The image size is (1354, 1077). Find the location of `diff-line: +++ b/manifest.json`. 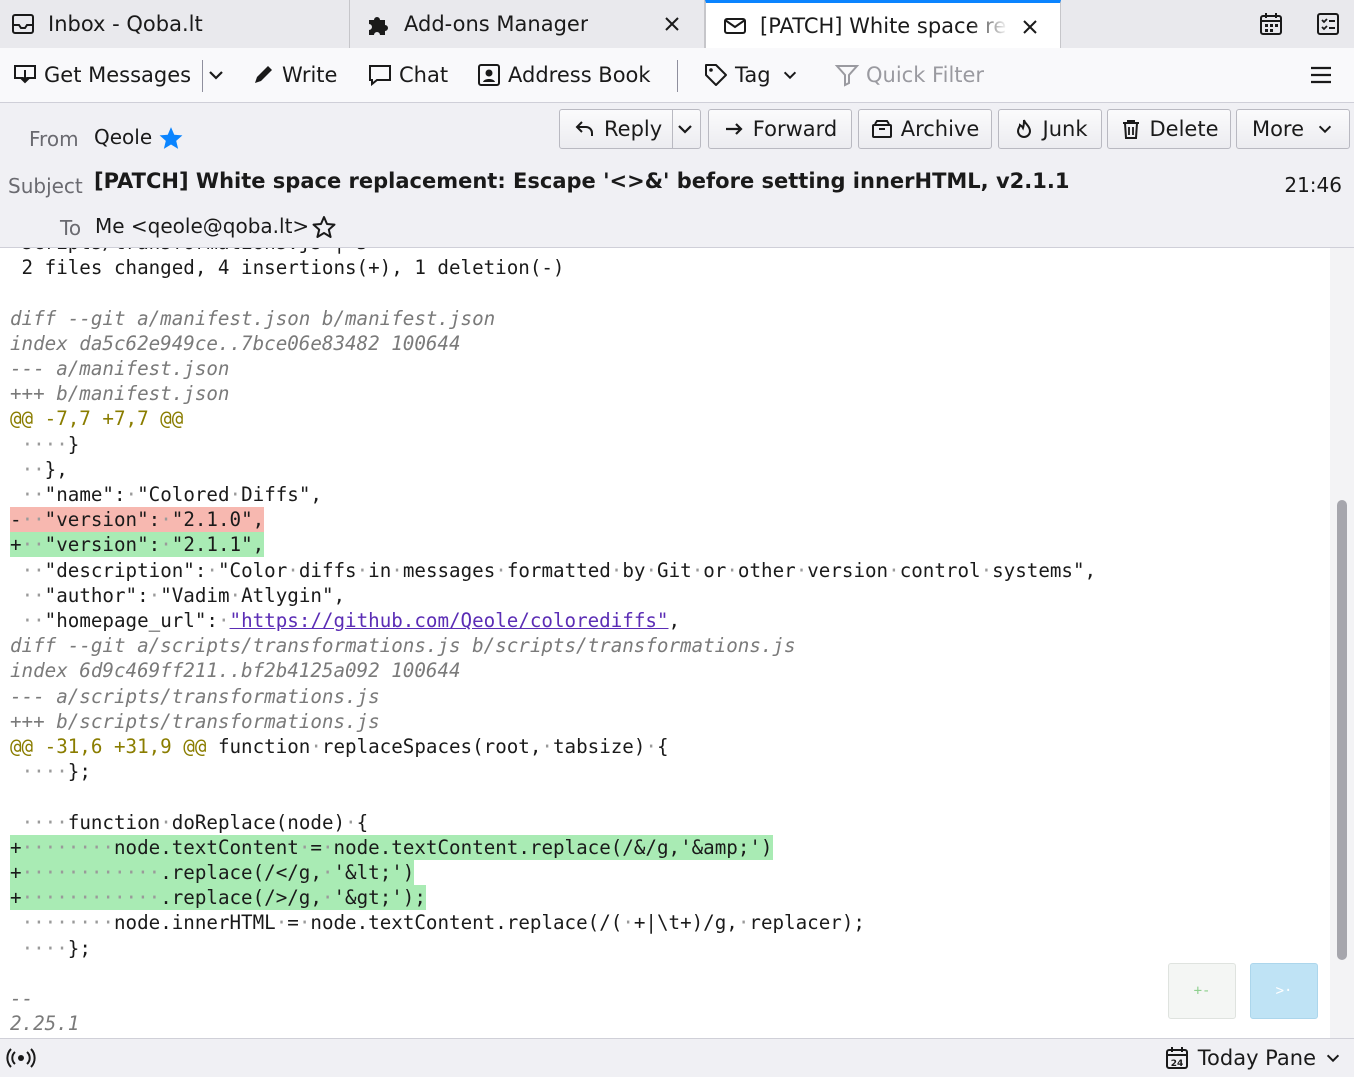

diff-line: +++ b/manifest.json is located at coordinates (120, 394).